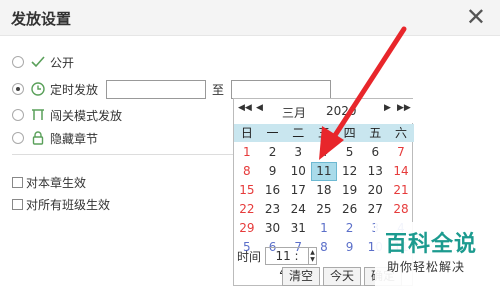 The height and width of the screenshot is (286, 500). I want to click on radio-hidden, so click(18, 138).